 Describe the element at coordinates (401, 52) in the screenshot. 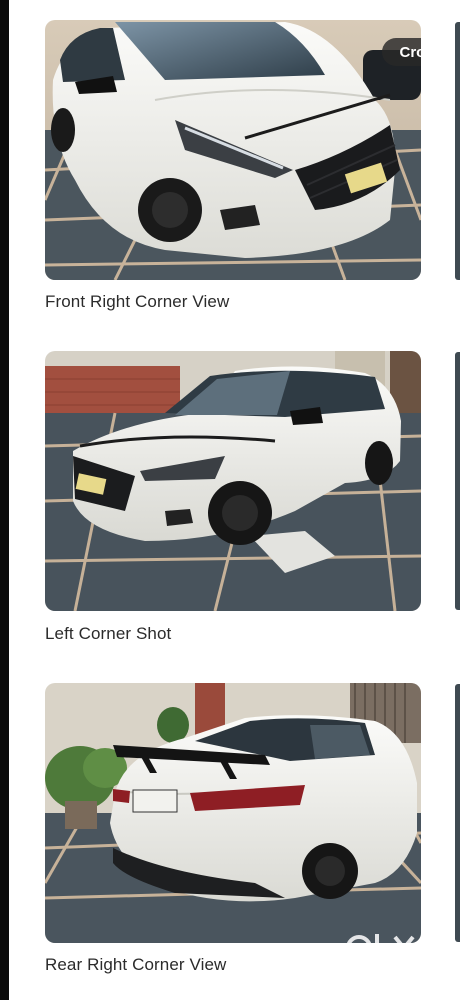

I see `crop-button: Crop` at that location.